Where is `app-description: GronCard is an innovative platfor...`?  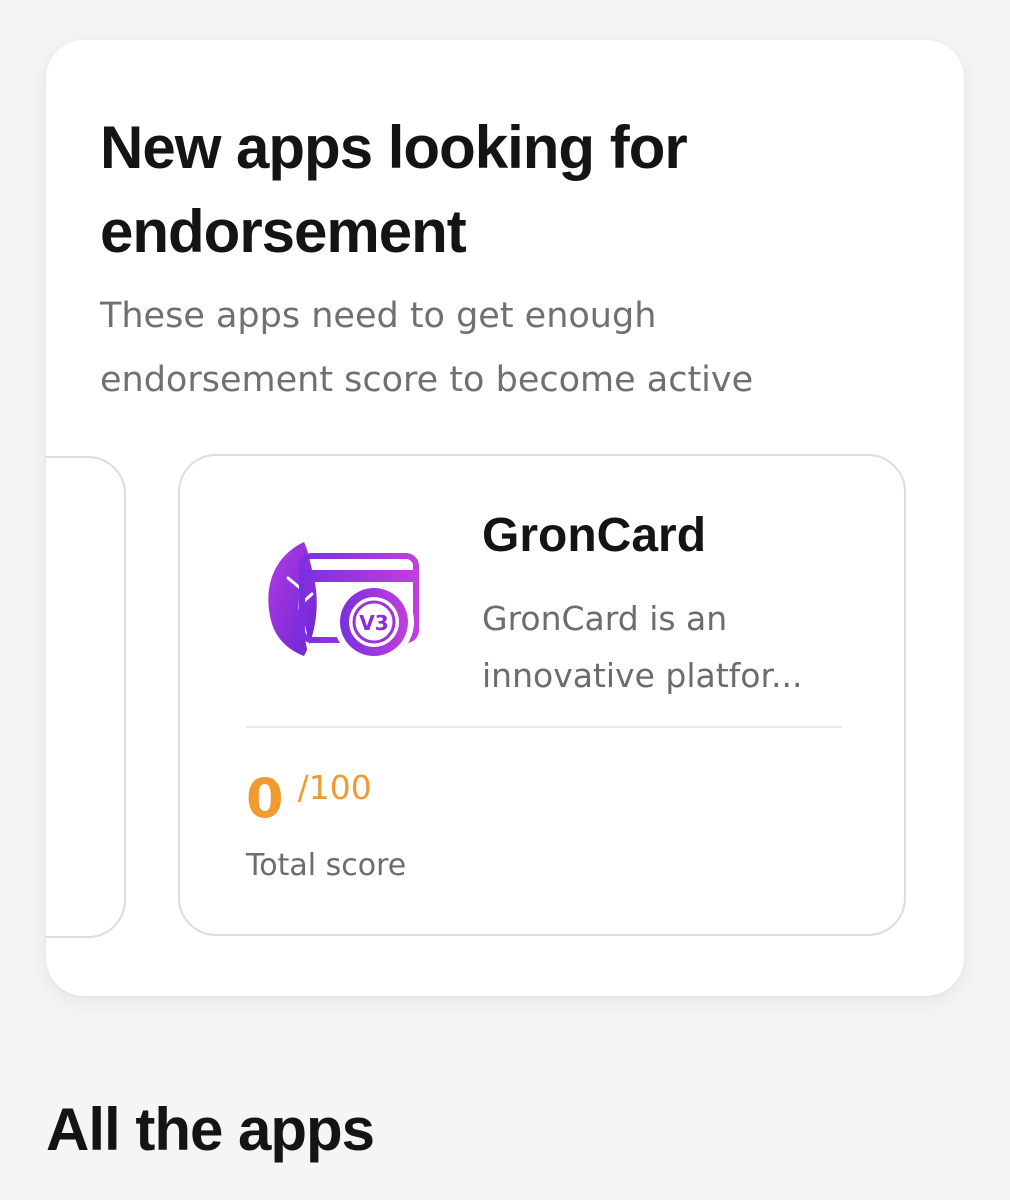
app-description: GronCard is an innovative platfor... is located at coordinates (642, 647).